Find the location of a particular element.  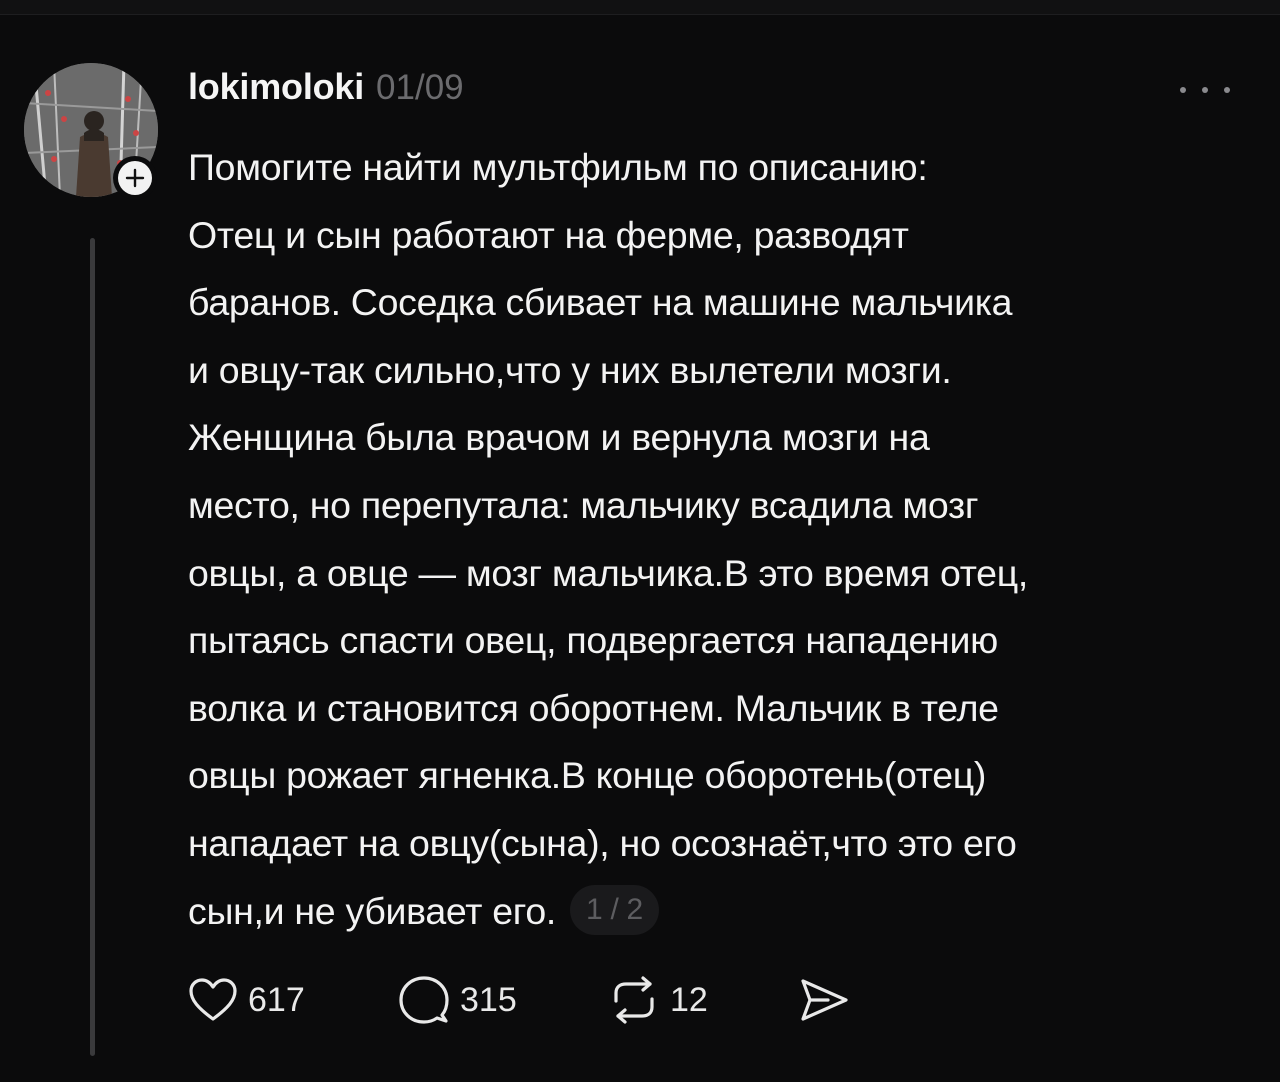

follow-button is located at coordinates (135, 178).